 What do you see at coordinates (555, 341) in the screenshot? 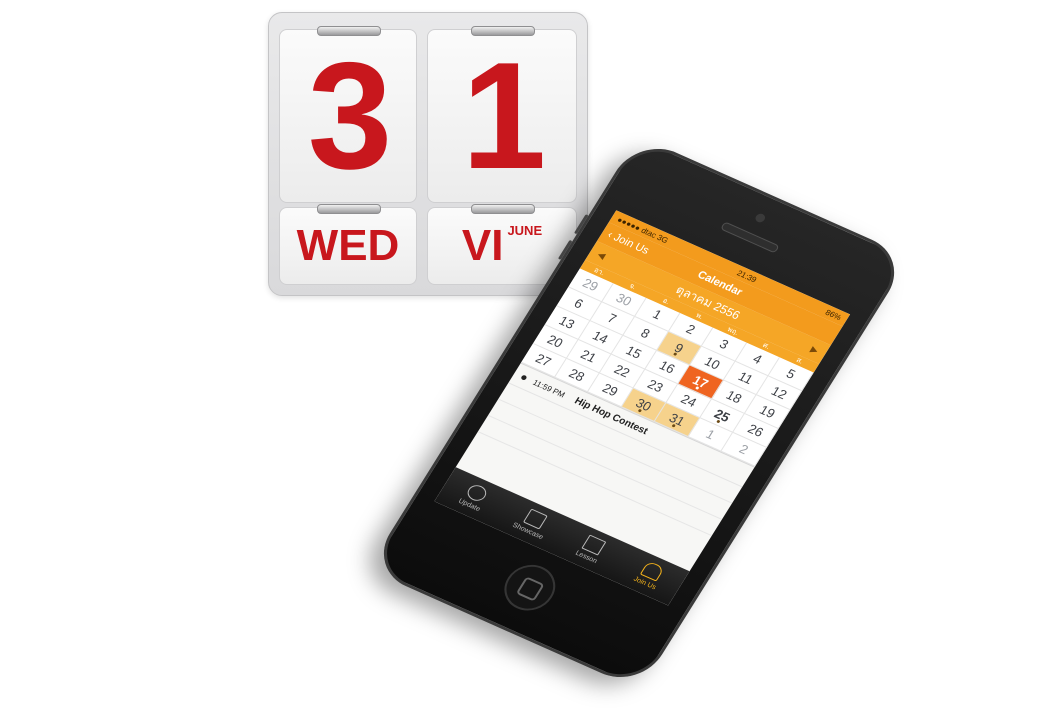
I see `day-number: 20` at bounding box center [555, 341].